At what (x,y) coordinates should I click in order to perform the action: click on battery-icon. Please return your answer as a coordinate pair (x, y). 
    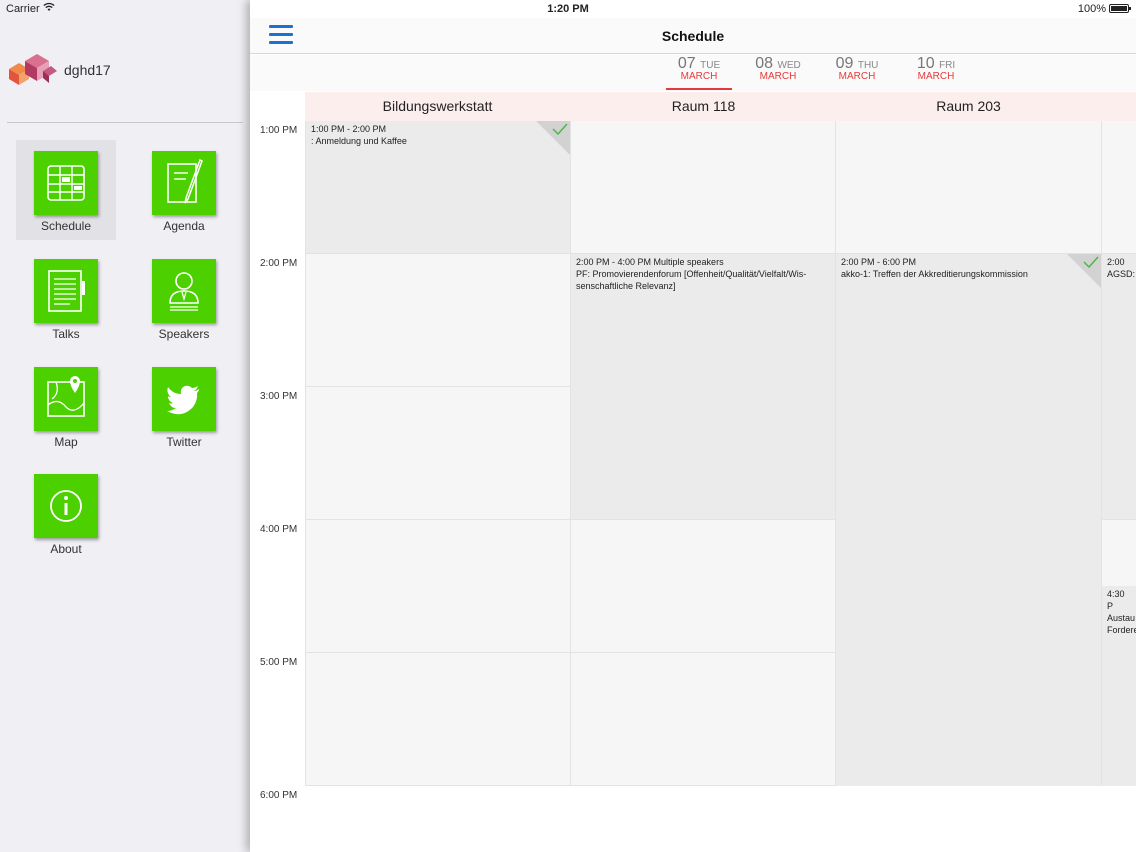
    Looking at the image, I should click on (1120, 8).